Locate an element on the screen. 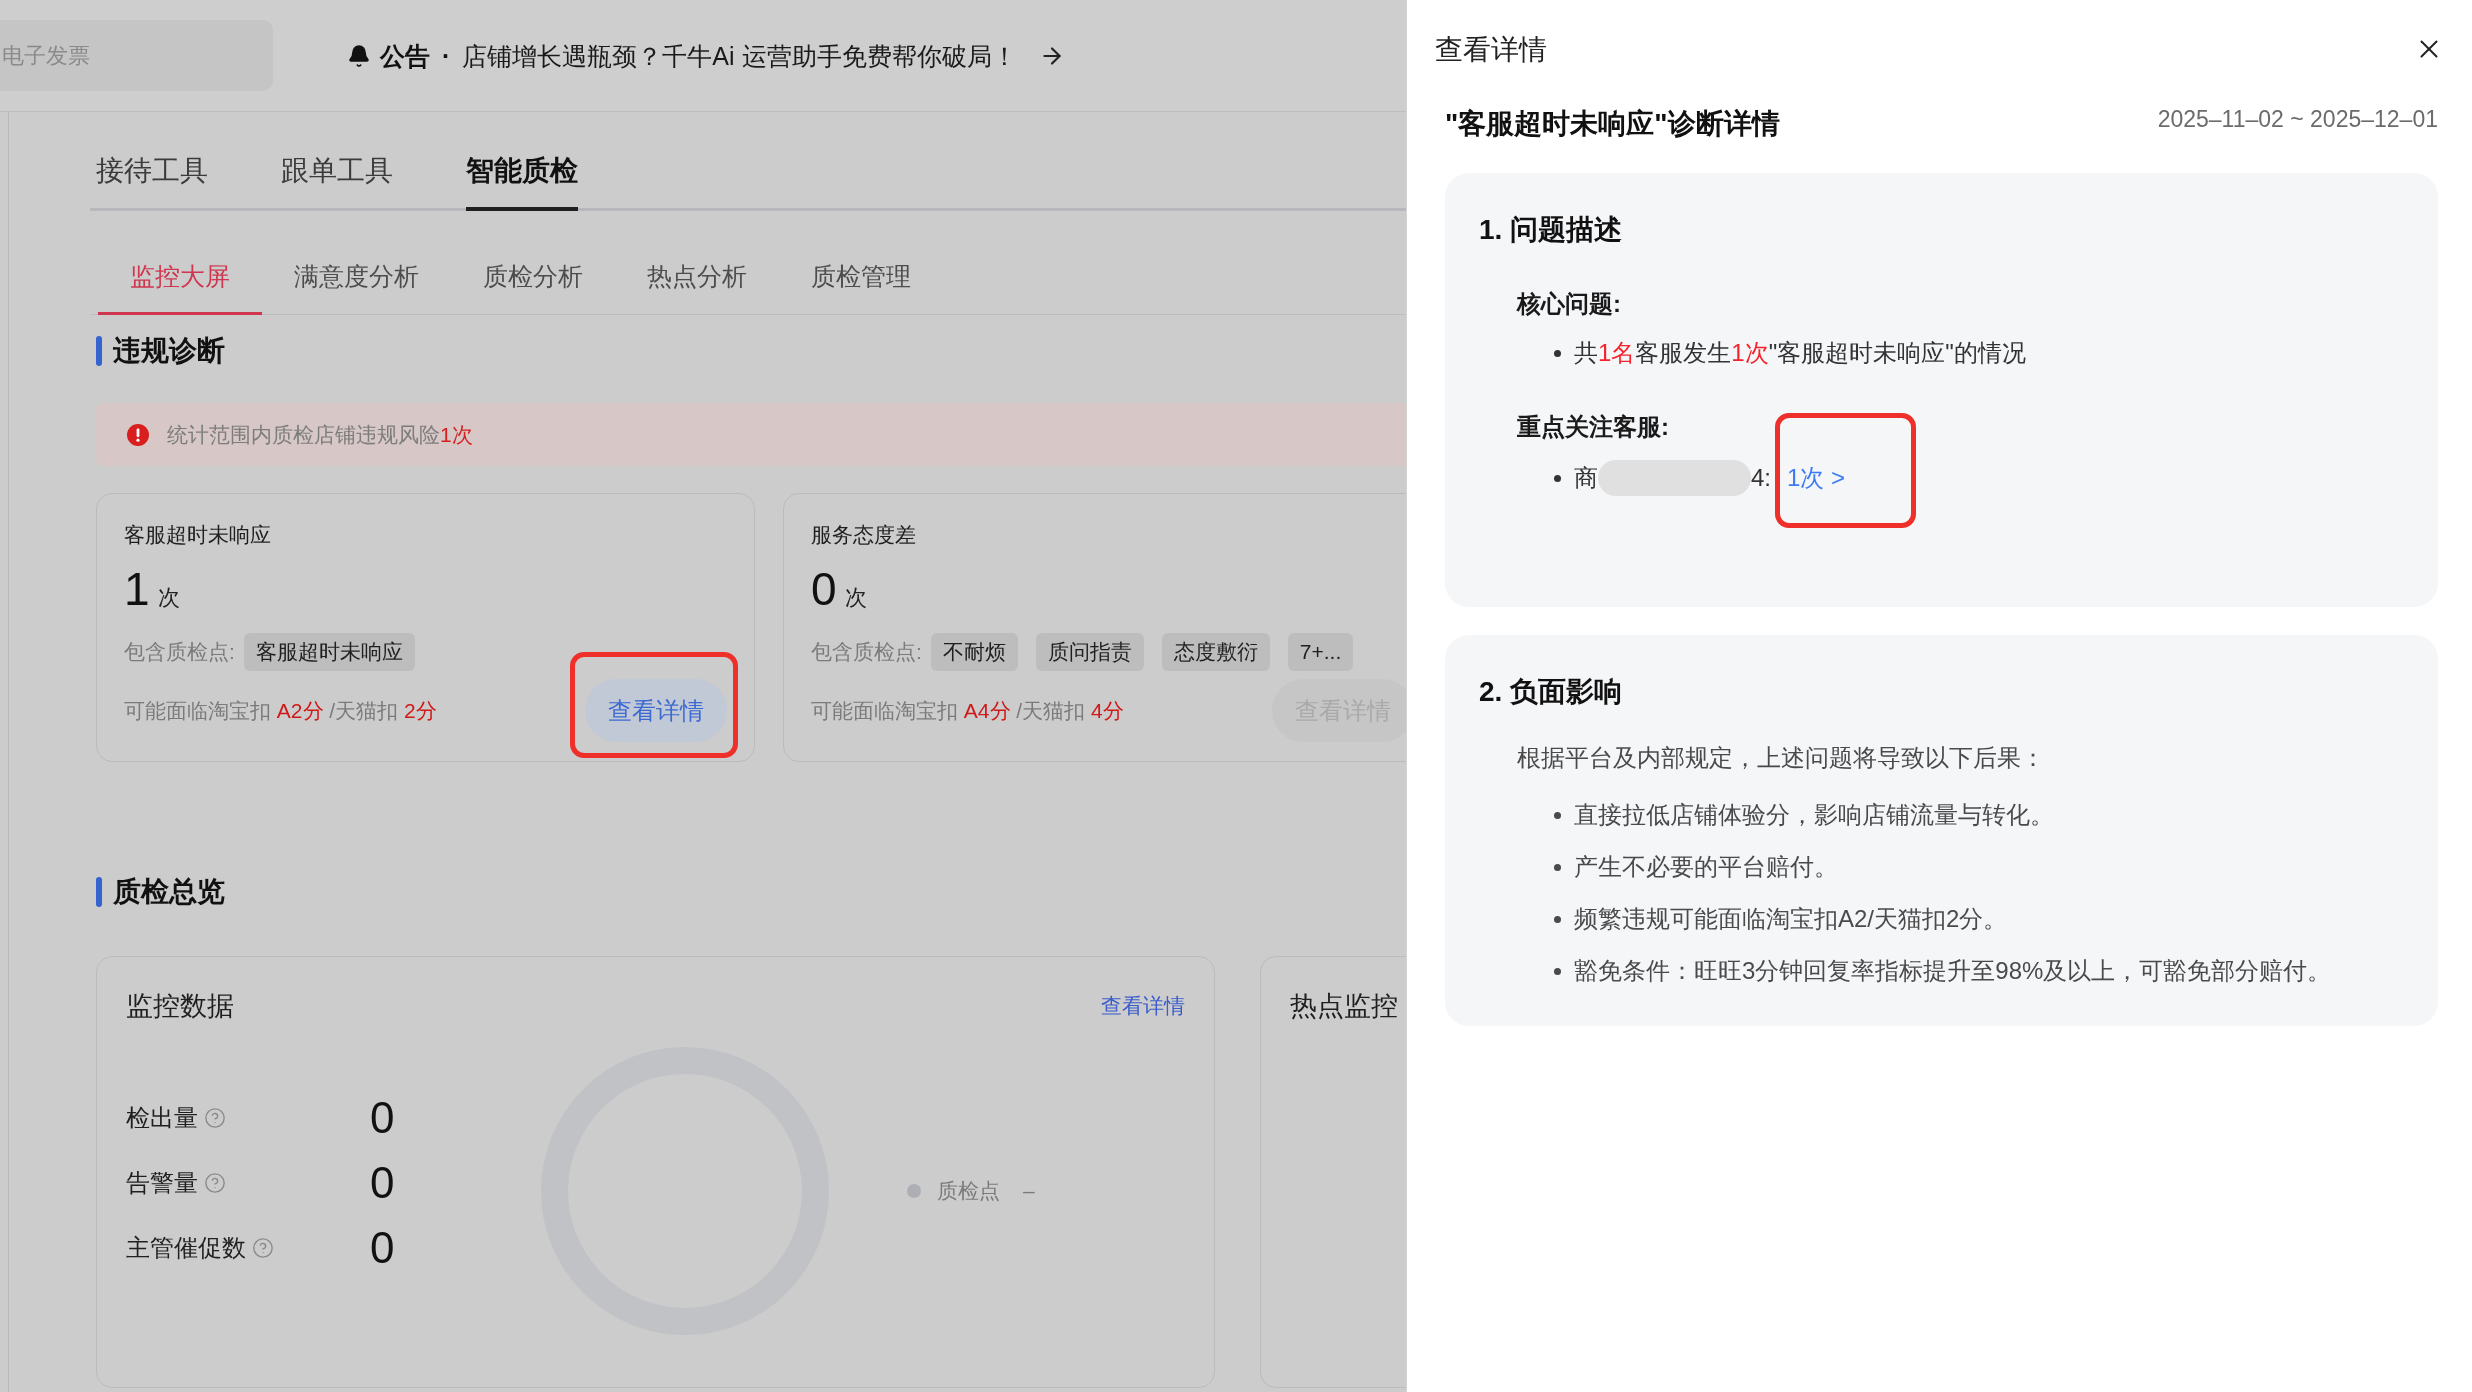 The image size is (2472, 1392). agent-count-link: 1次 > is located at coordinates (1816, 477).